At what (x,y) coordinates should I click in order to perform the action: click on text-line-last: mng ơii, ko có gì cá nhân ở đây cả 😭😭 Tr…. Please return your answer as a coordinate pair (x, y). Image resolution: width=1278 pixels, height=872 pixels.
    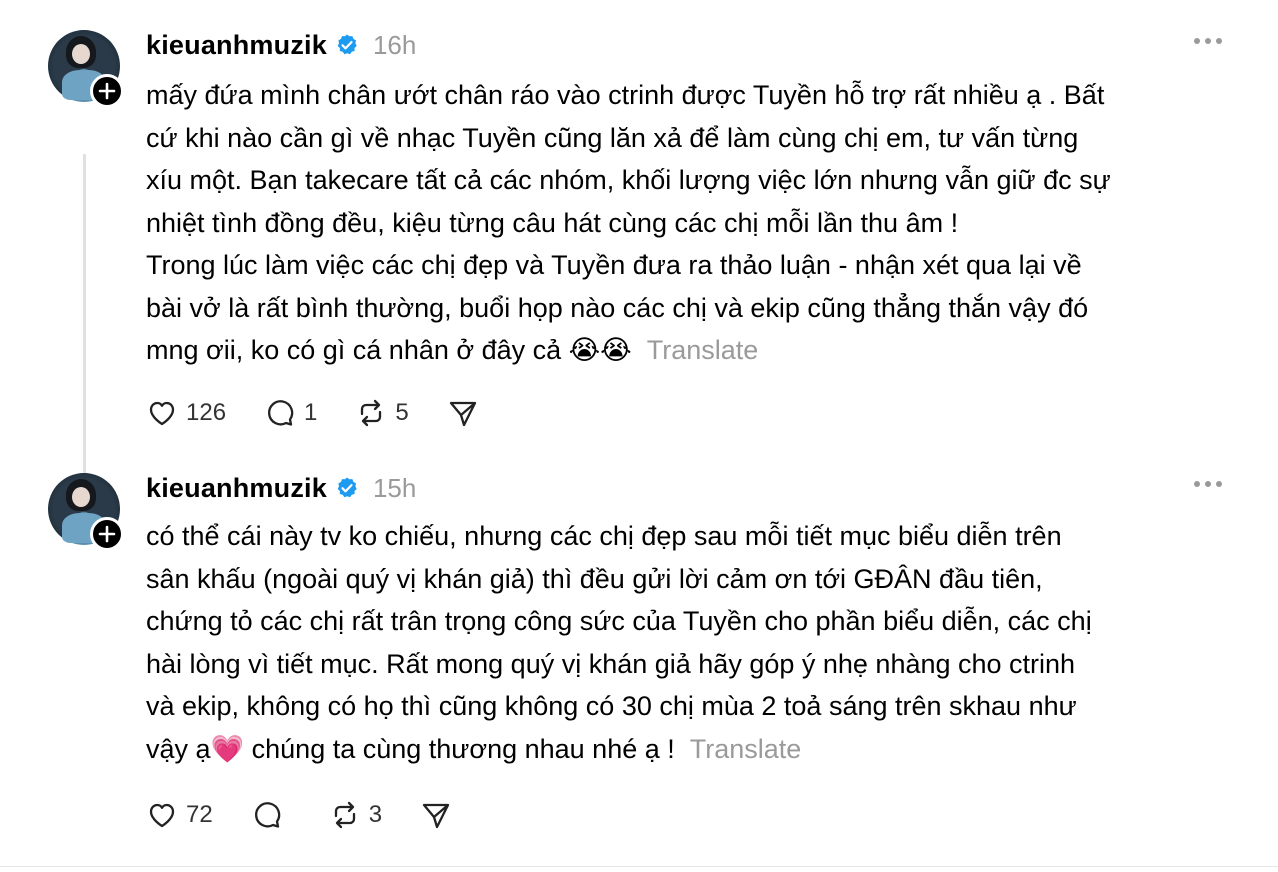
    Looking at the image, I should click on (701, 350).